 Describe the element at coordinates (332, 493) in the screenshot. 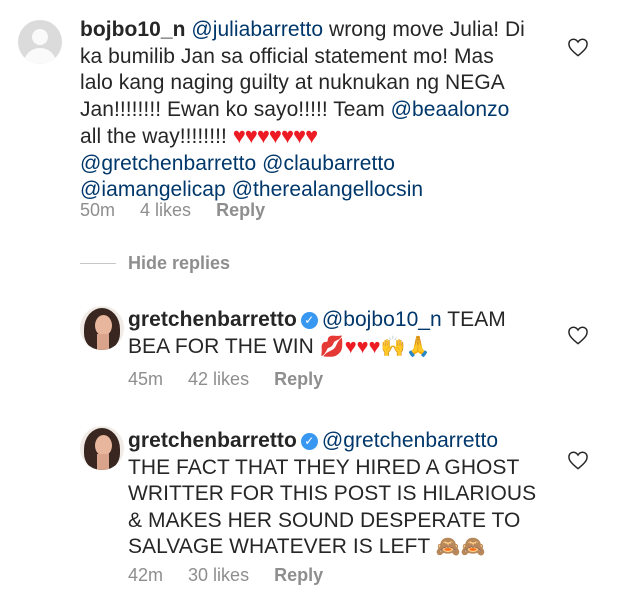

I see `comment-text: WRITTER FOR THIS POST IS HILARIOUS` at that location.